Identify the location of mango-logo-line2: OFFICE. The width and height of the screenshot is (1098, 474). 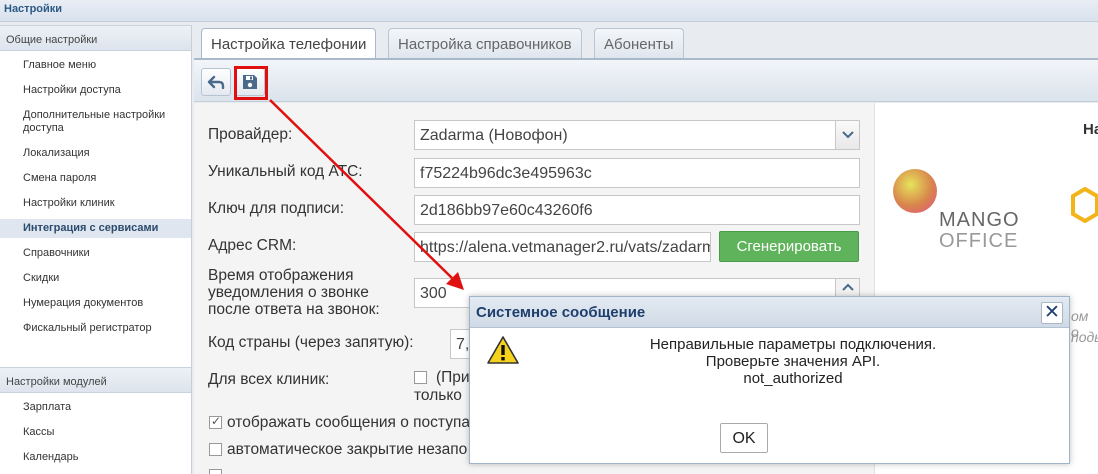
(979, 241).